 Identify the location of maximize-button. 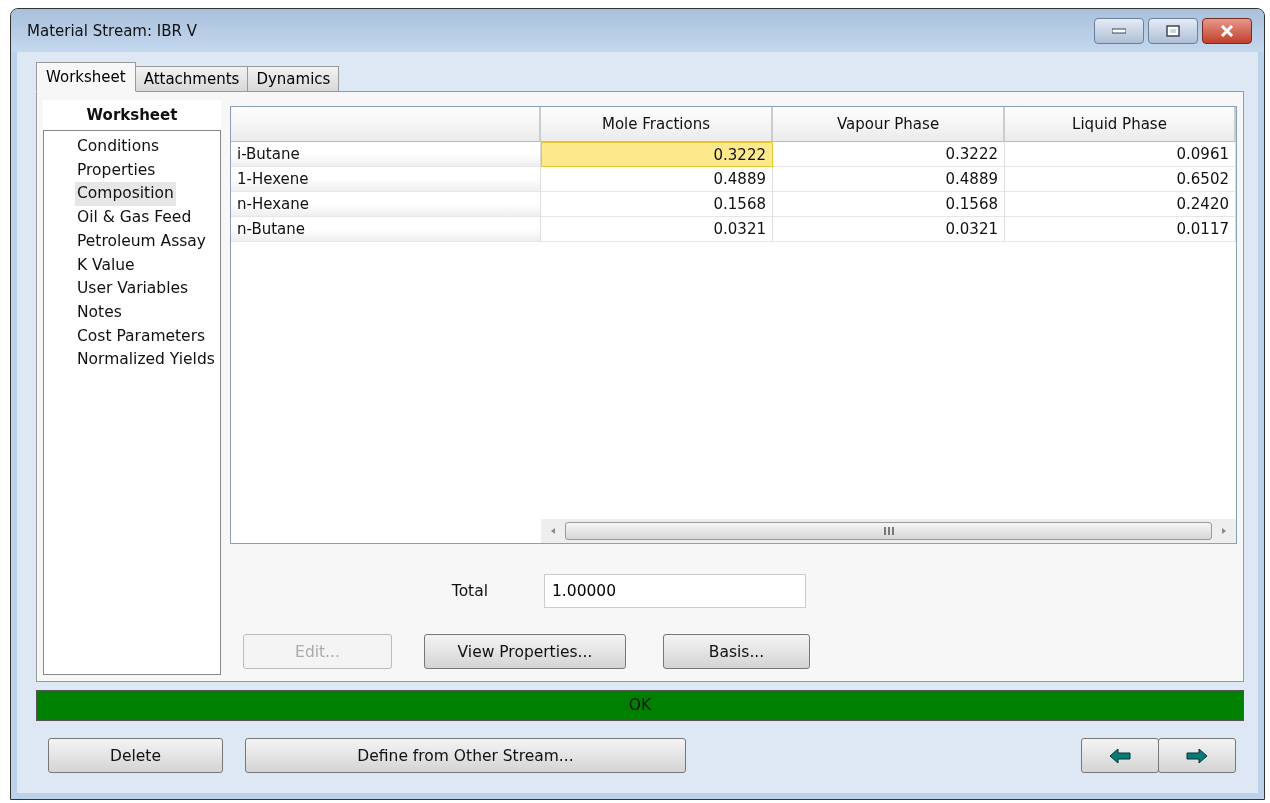
(1173, 30).